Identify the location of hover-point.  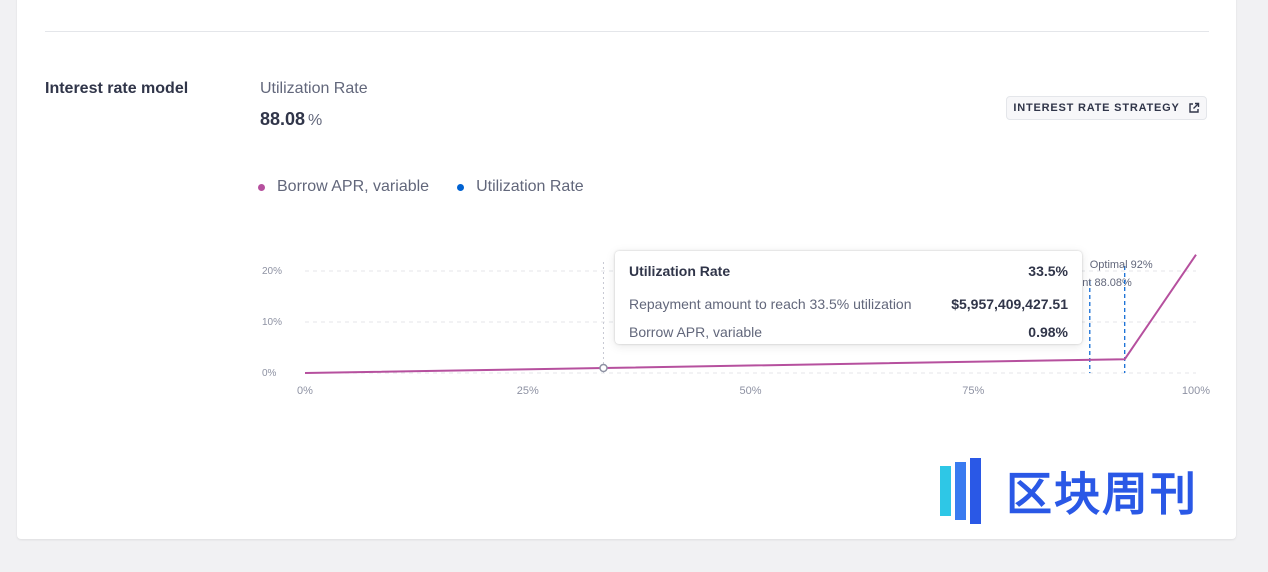
(603, 368).